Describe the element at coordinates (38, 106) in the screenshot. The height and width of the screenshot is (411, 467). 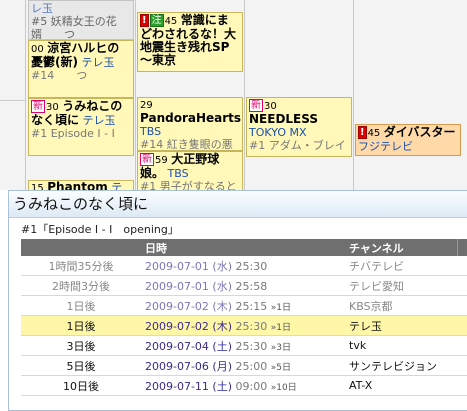
I see `new-icon: 新` at that location.